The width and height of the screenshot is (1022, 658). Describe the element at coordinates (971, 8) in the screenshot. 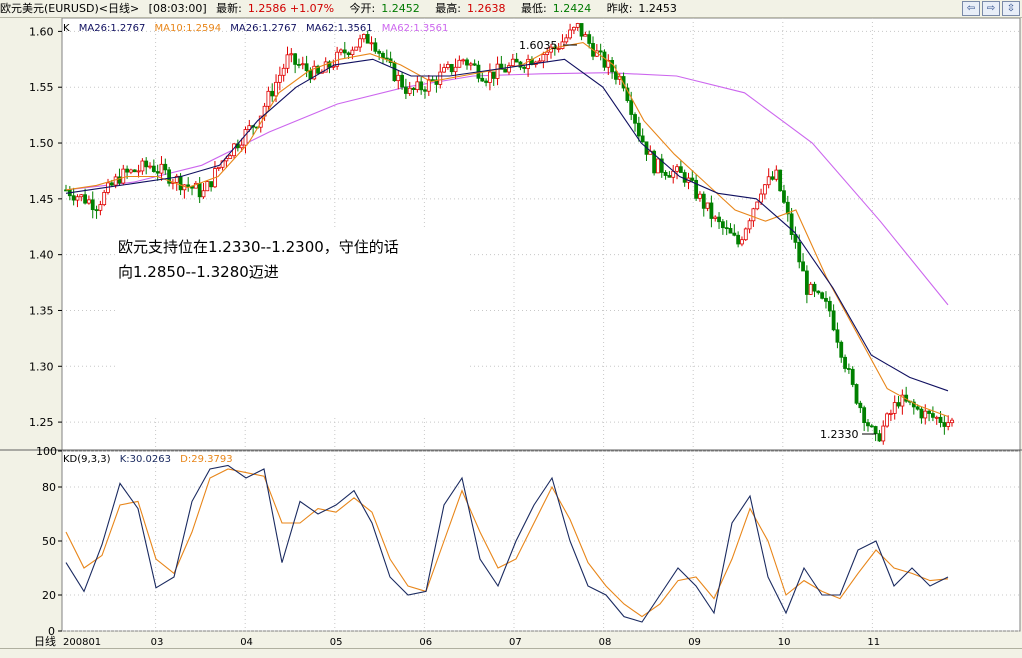

I see `prev-arrow-icon: ⇦` at that location.